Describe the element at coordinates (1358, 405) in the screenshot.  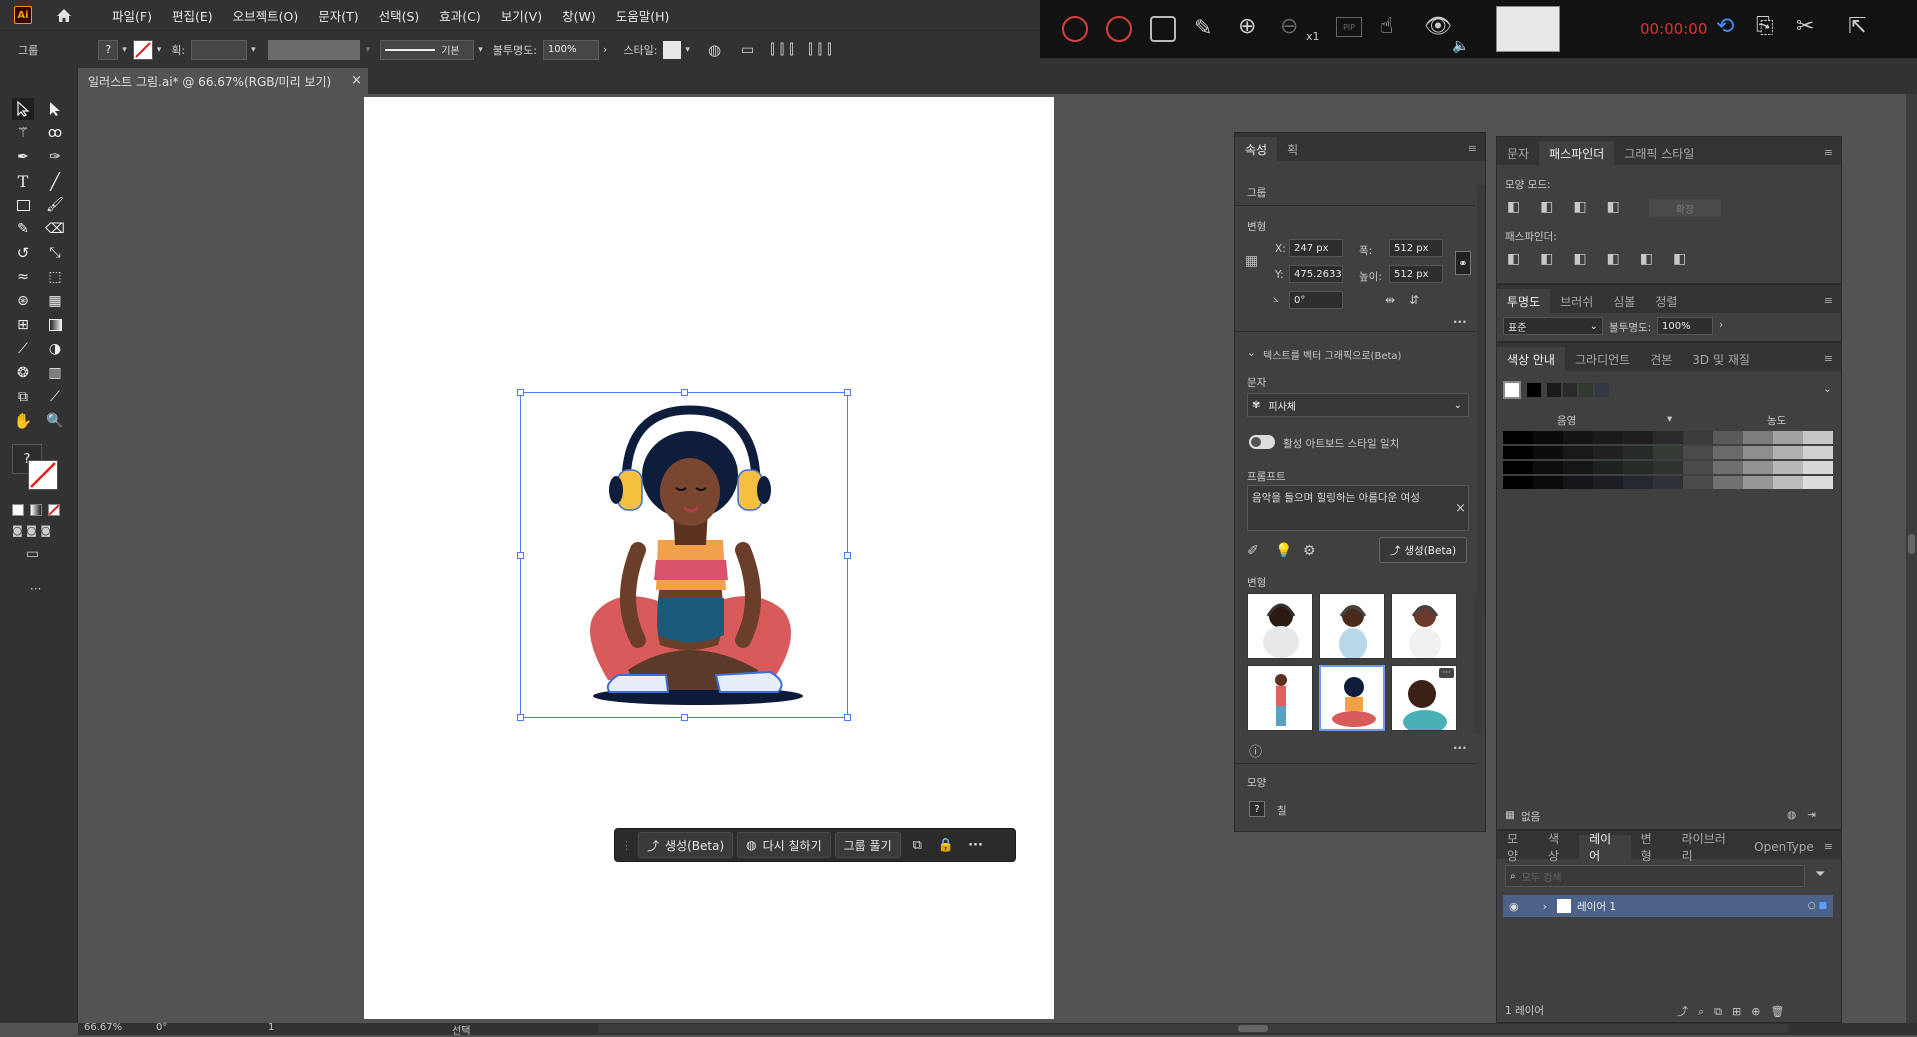
I see `type-select: ✾ 피사체 ⌄` at that location.